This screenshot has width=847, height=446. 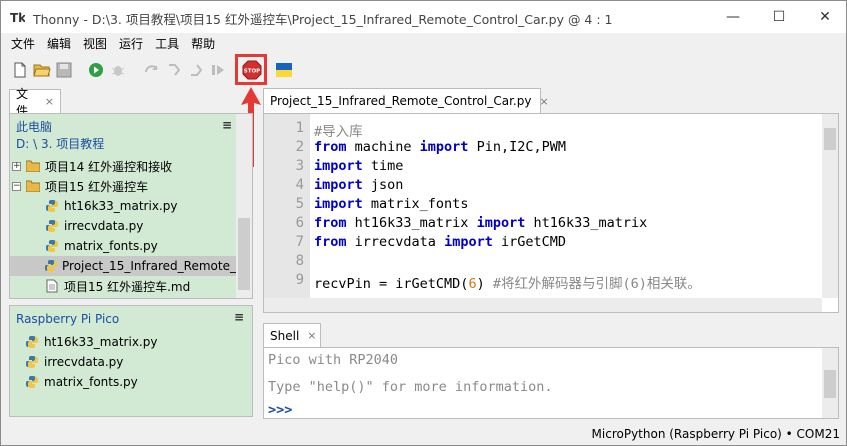 I want to click on device-file-ht16k33: ht16k33_matrix.py, so click(x=90, y=342).